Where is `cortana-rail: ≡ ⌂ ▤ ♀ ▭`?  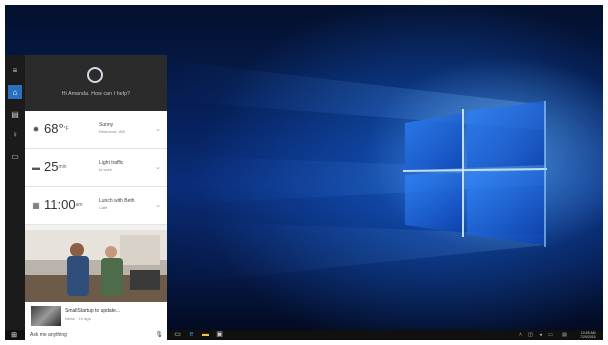
cortana-rail: ≡ ⌂ ▤ ♀ ▭ is located at coordinates (15, 192).